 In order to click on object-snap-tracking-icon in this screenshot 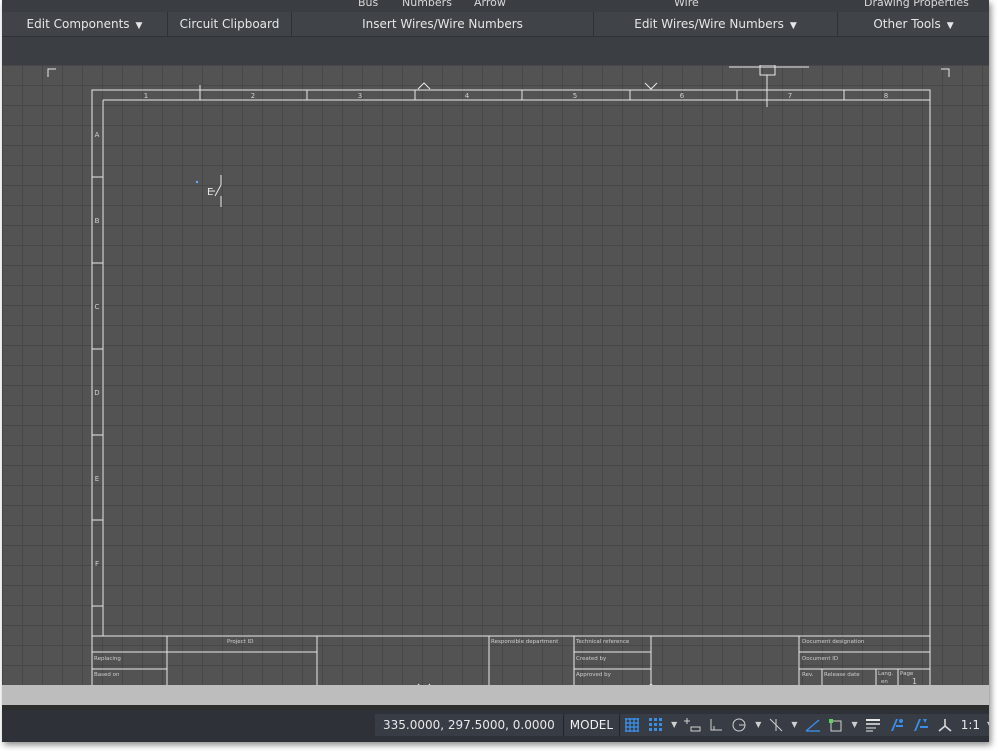, I will do `click(813, 725)`.